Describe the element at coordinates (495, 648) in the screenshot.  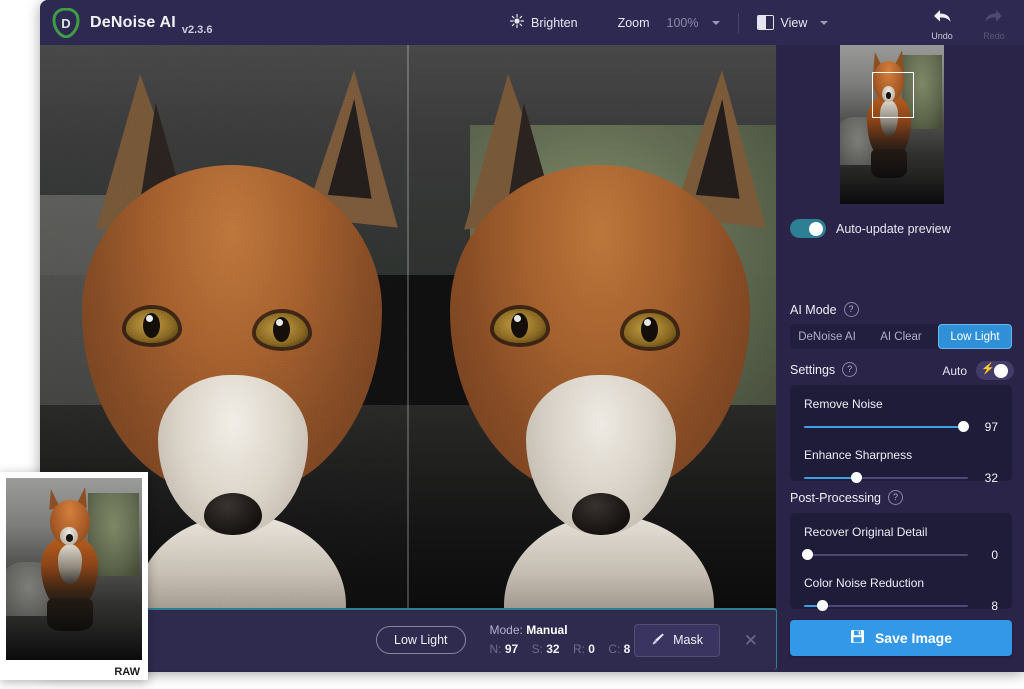
I see `status-param-n-key: N:` at that location.